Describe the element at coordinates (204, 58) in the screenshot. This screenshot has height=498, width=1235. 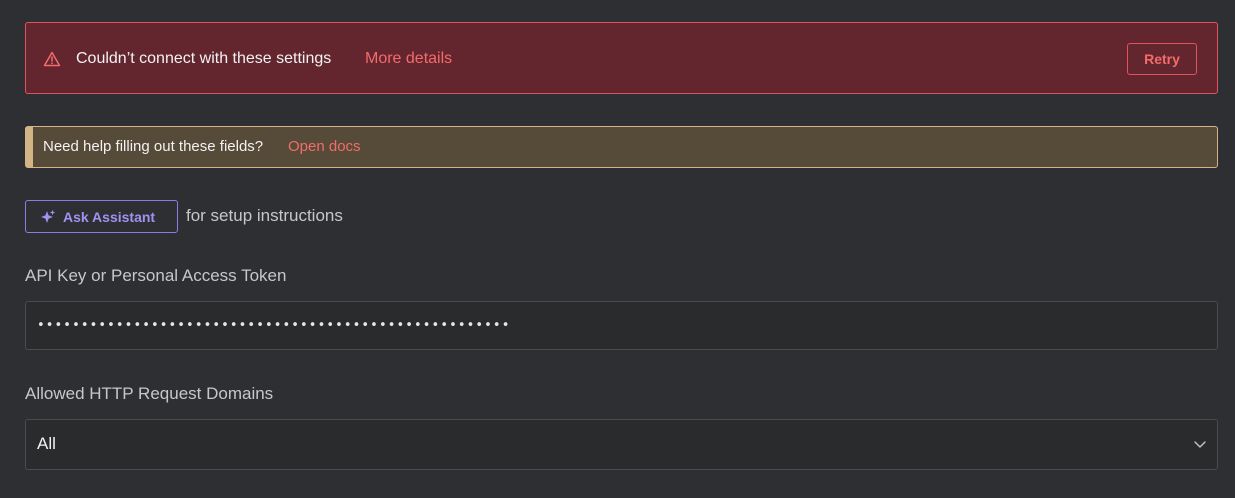
I see `error-message: Couldn’t connect with these settings` at that location.